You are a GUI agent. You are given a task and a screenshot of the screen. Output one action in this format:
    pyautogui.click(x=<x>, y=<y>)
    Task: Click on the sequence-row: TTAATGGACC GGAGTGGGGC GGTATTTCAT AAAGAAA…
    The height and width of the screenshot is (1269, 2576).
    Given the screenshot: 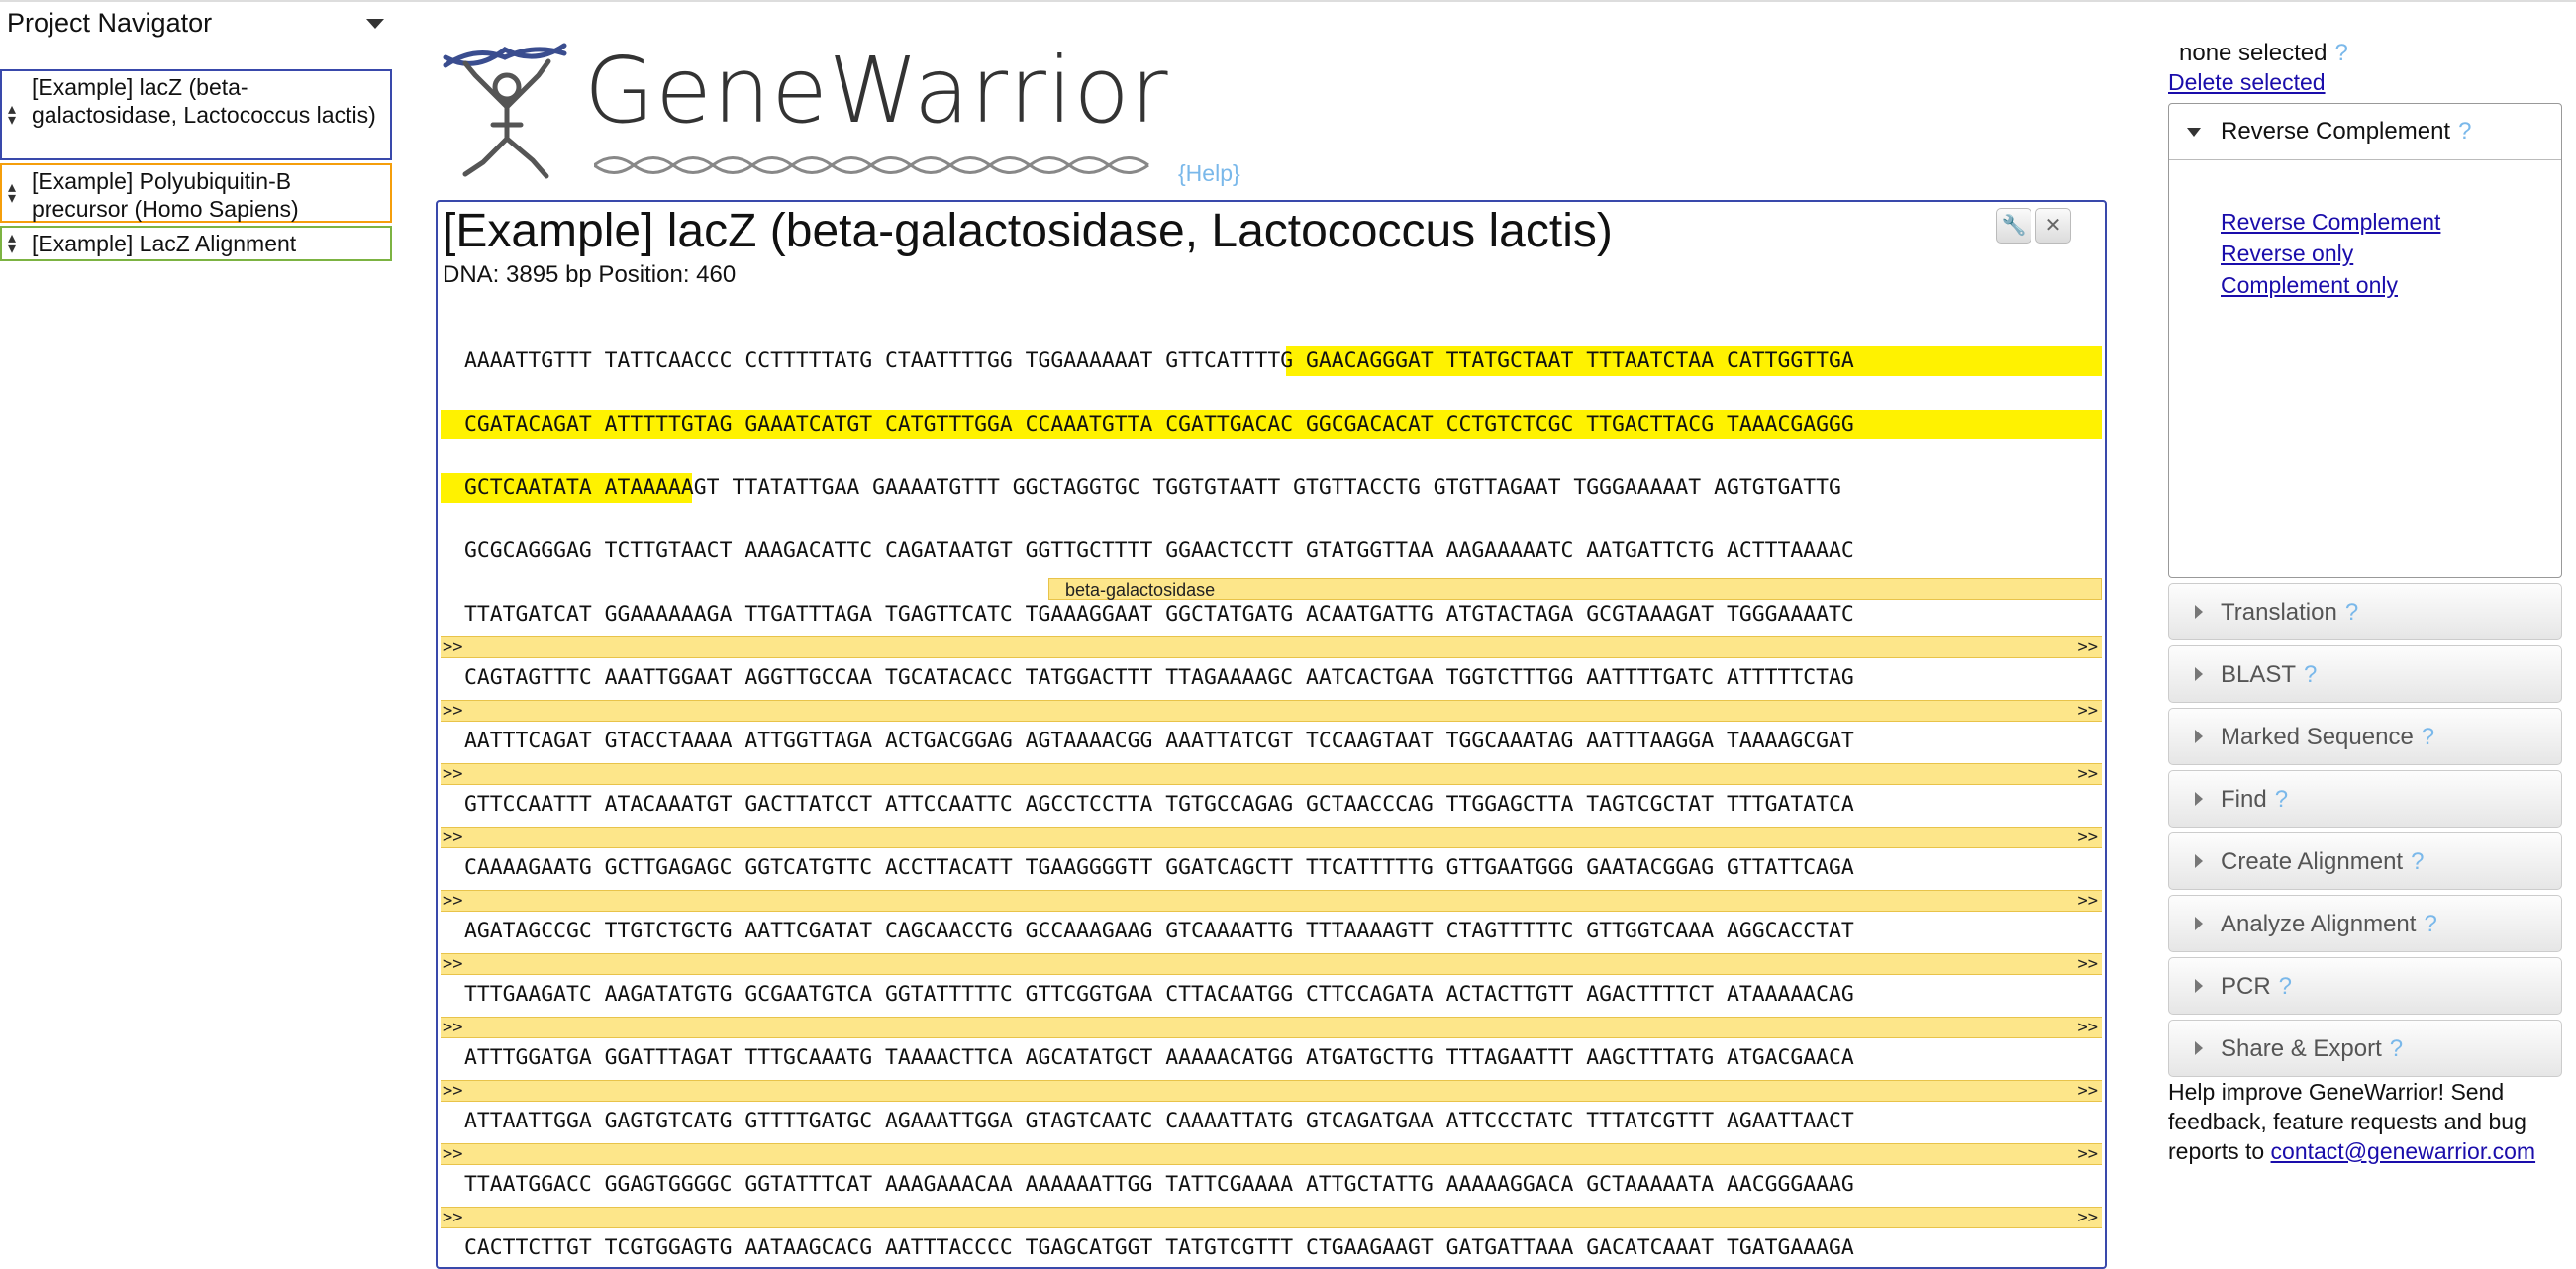 What is the action you would take?
    pyautogui.click(x=1271, y=1185)
    